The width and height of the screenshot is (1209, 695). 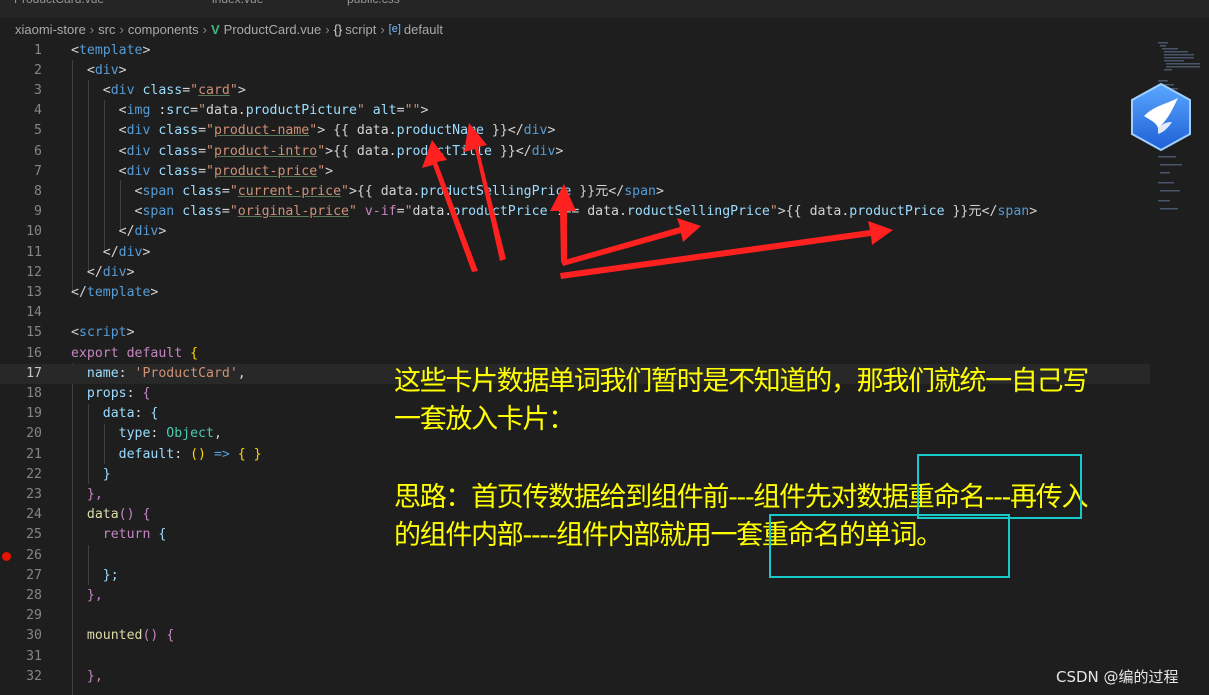 What do you see at coordinates (110, 51) in the screenshot?
I see `code-text: <template>` at bounding box center [110, 51].